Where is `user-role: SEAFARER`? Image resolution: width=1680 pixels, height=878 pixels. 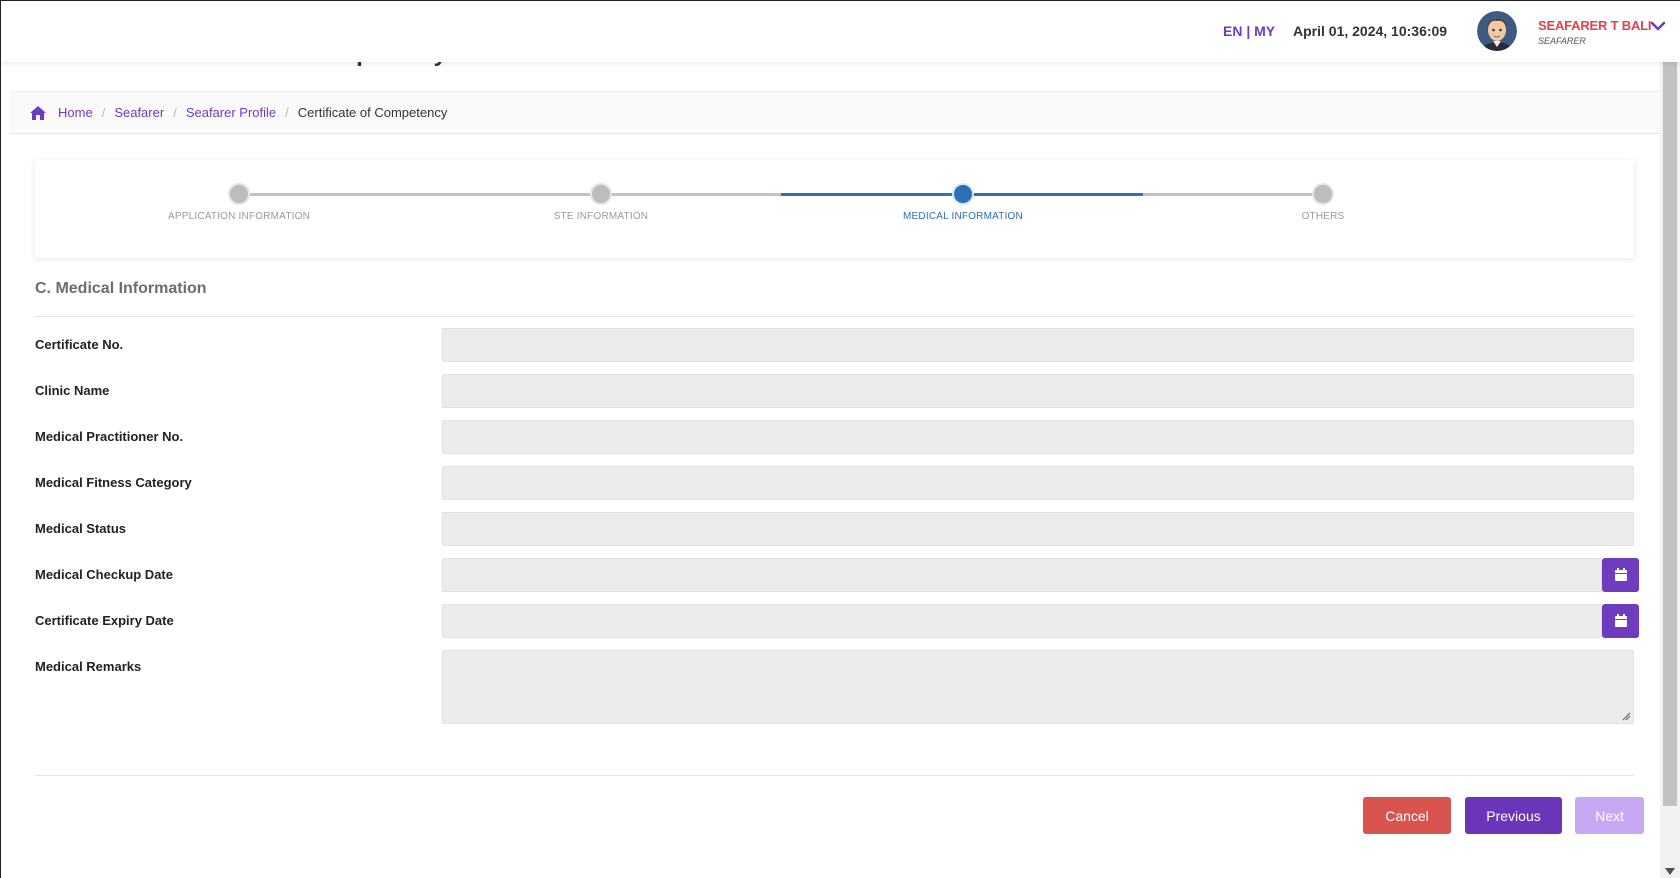
user-role: SEAFARER is located at coordinates (1562, 41).